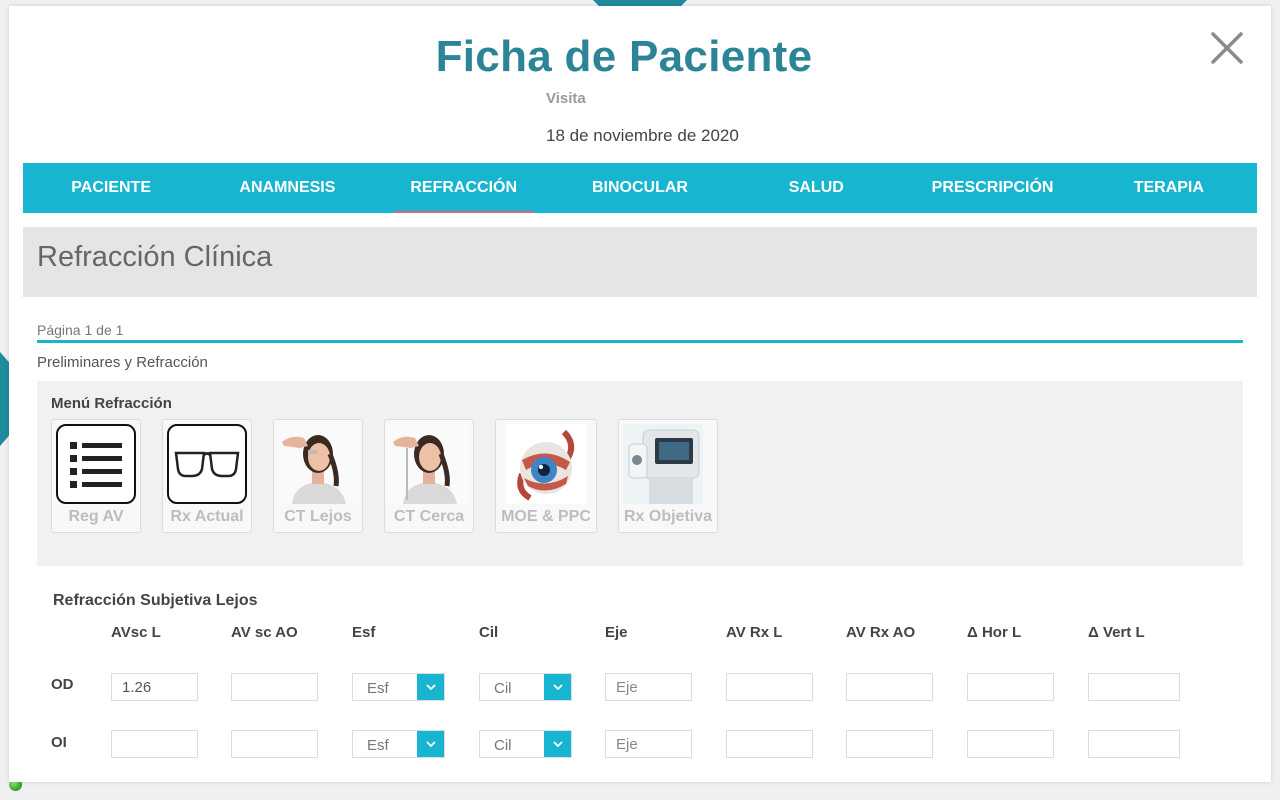 This screenshot has height=800, width=1280. I want to click on tab-prescripcion: PRESCRIPCIÓN, so click(992, 188).